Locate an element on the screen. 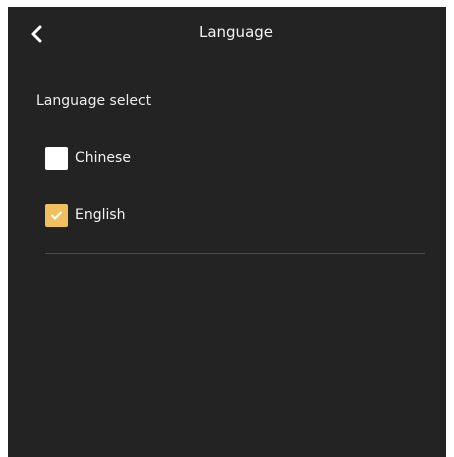 This screenshot has height=457, width=454. checkbox-english is located at coordinates (56, 215).